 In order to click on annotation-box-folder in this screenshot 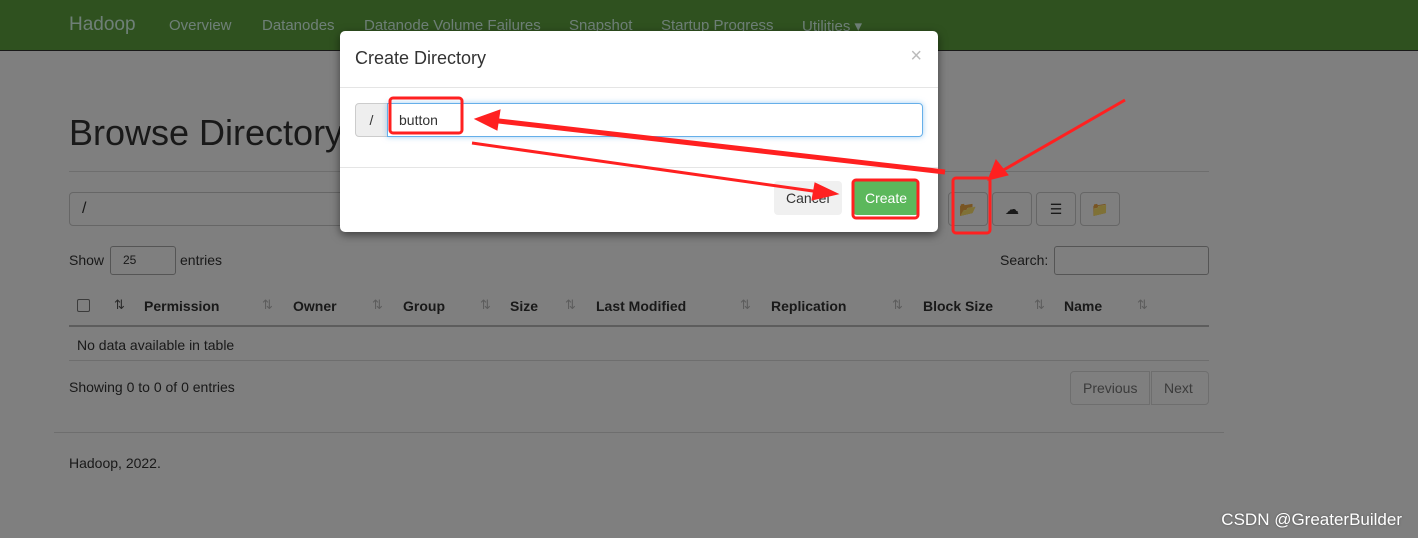, I will do `click(971, 205)`.